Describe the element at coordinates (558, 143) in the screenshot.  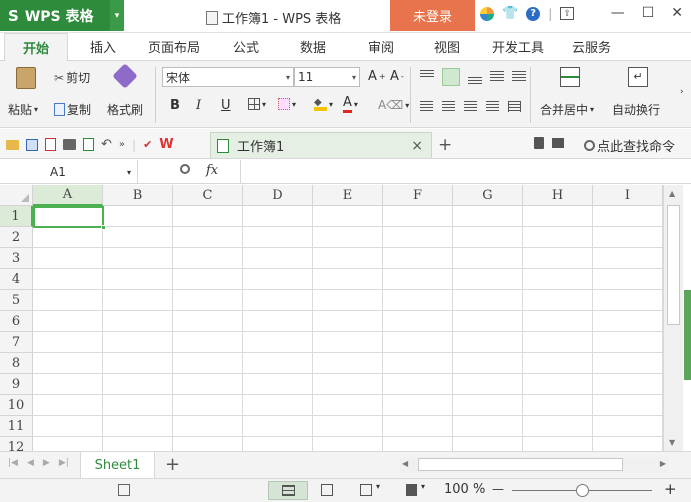
I see `share-icon` at that location.